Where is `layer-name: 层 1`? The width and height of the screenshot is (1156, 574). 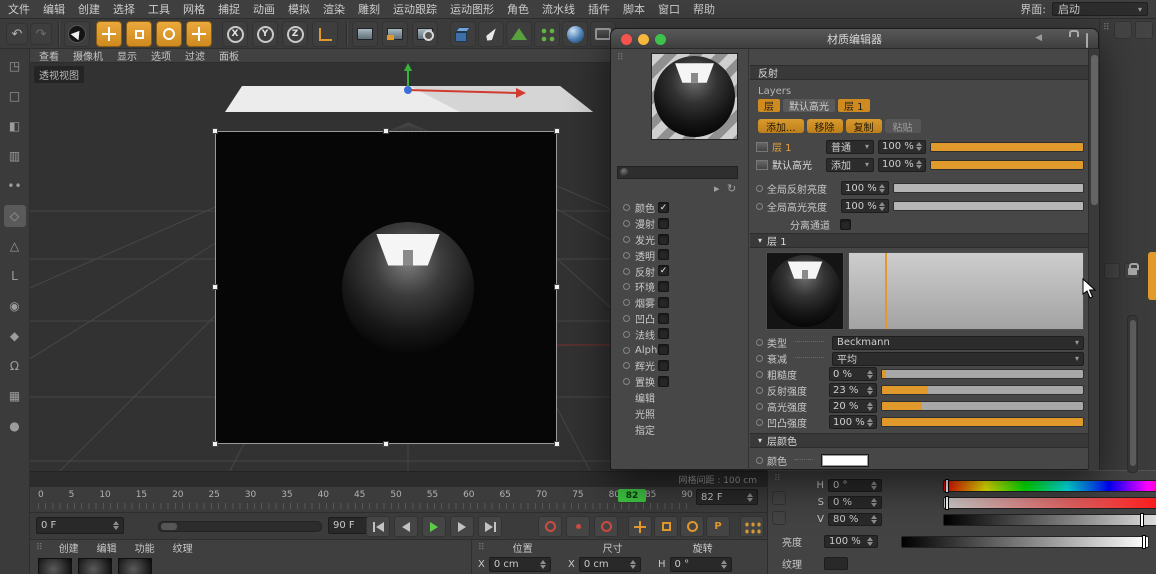 layer-name: 层 1 is located at coordinates (797, 146).